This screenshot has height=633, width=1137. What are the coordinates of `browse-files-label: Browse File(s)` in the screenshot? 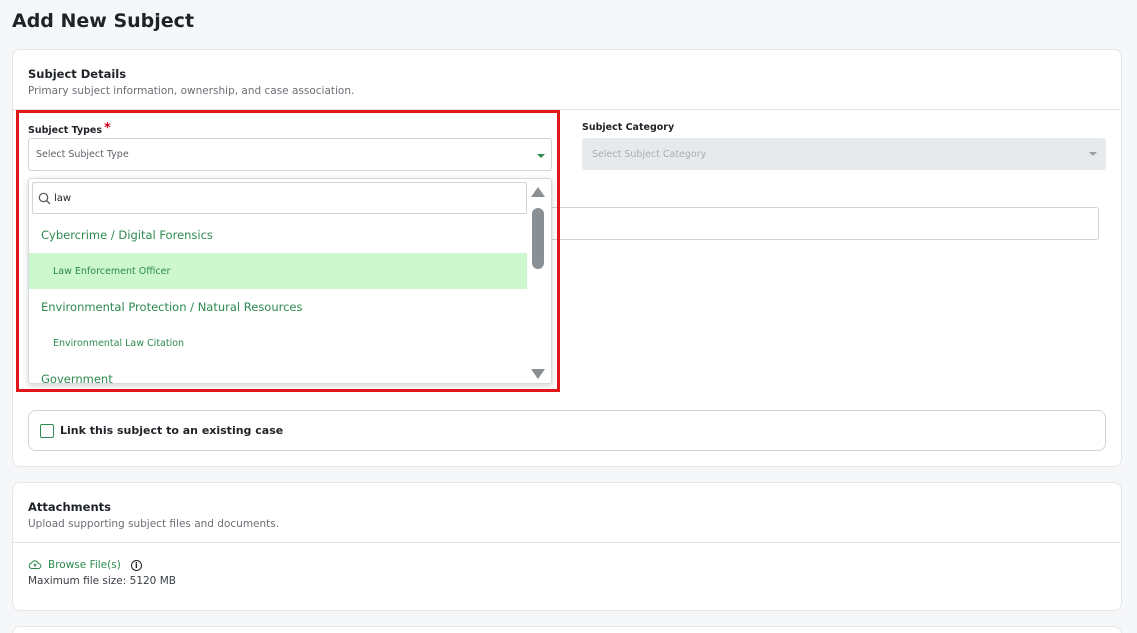 It's located at (84, 565).